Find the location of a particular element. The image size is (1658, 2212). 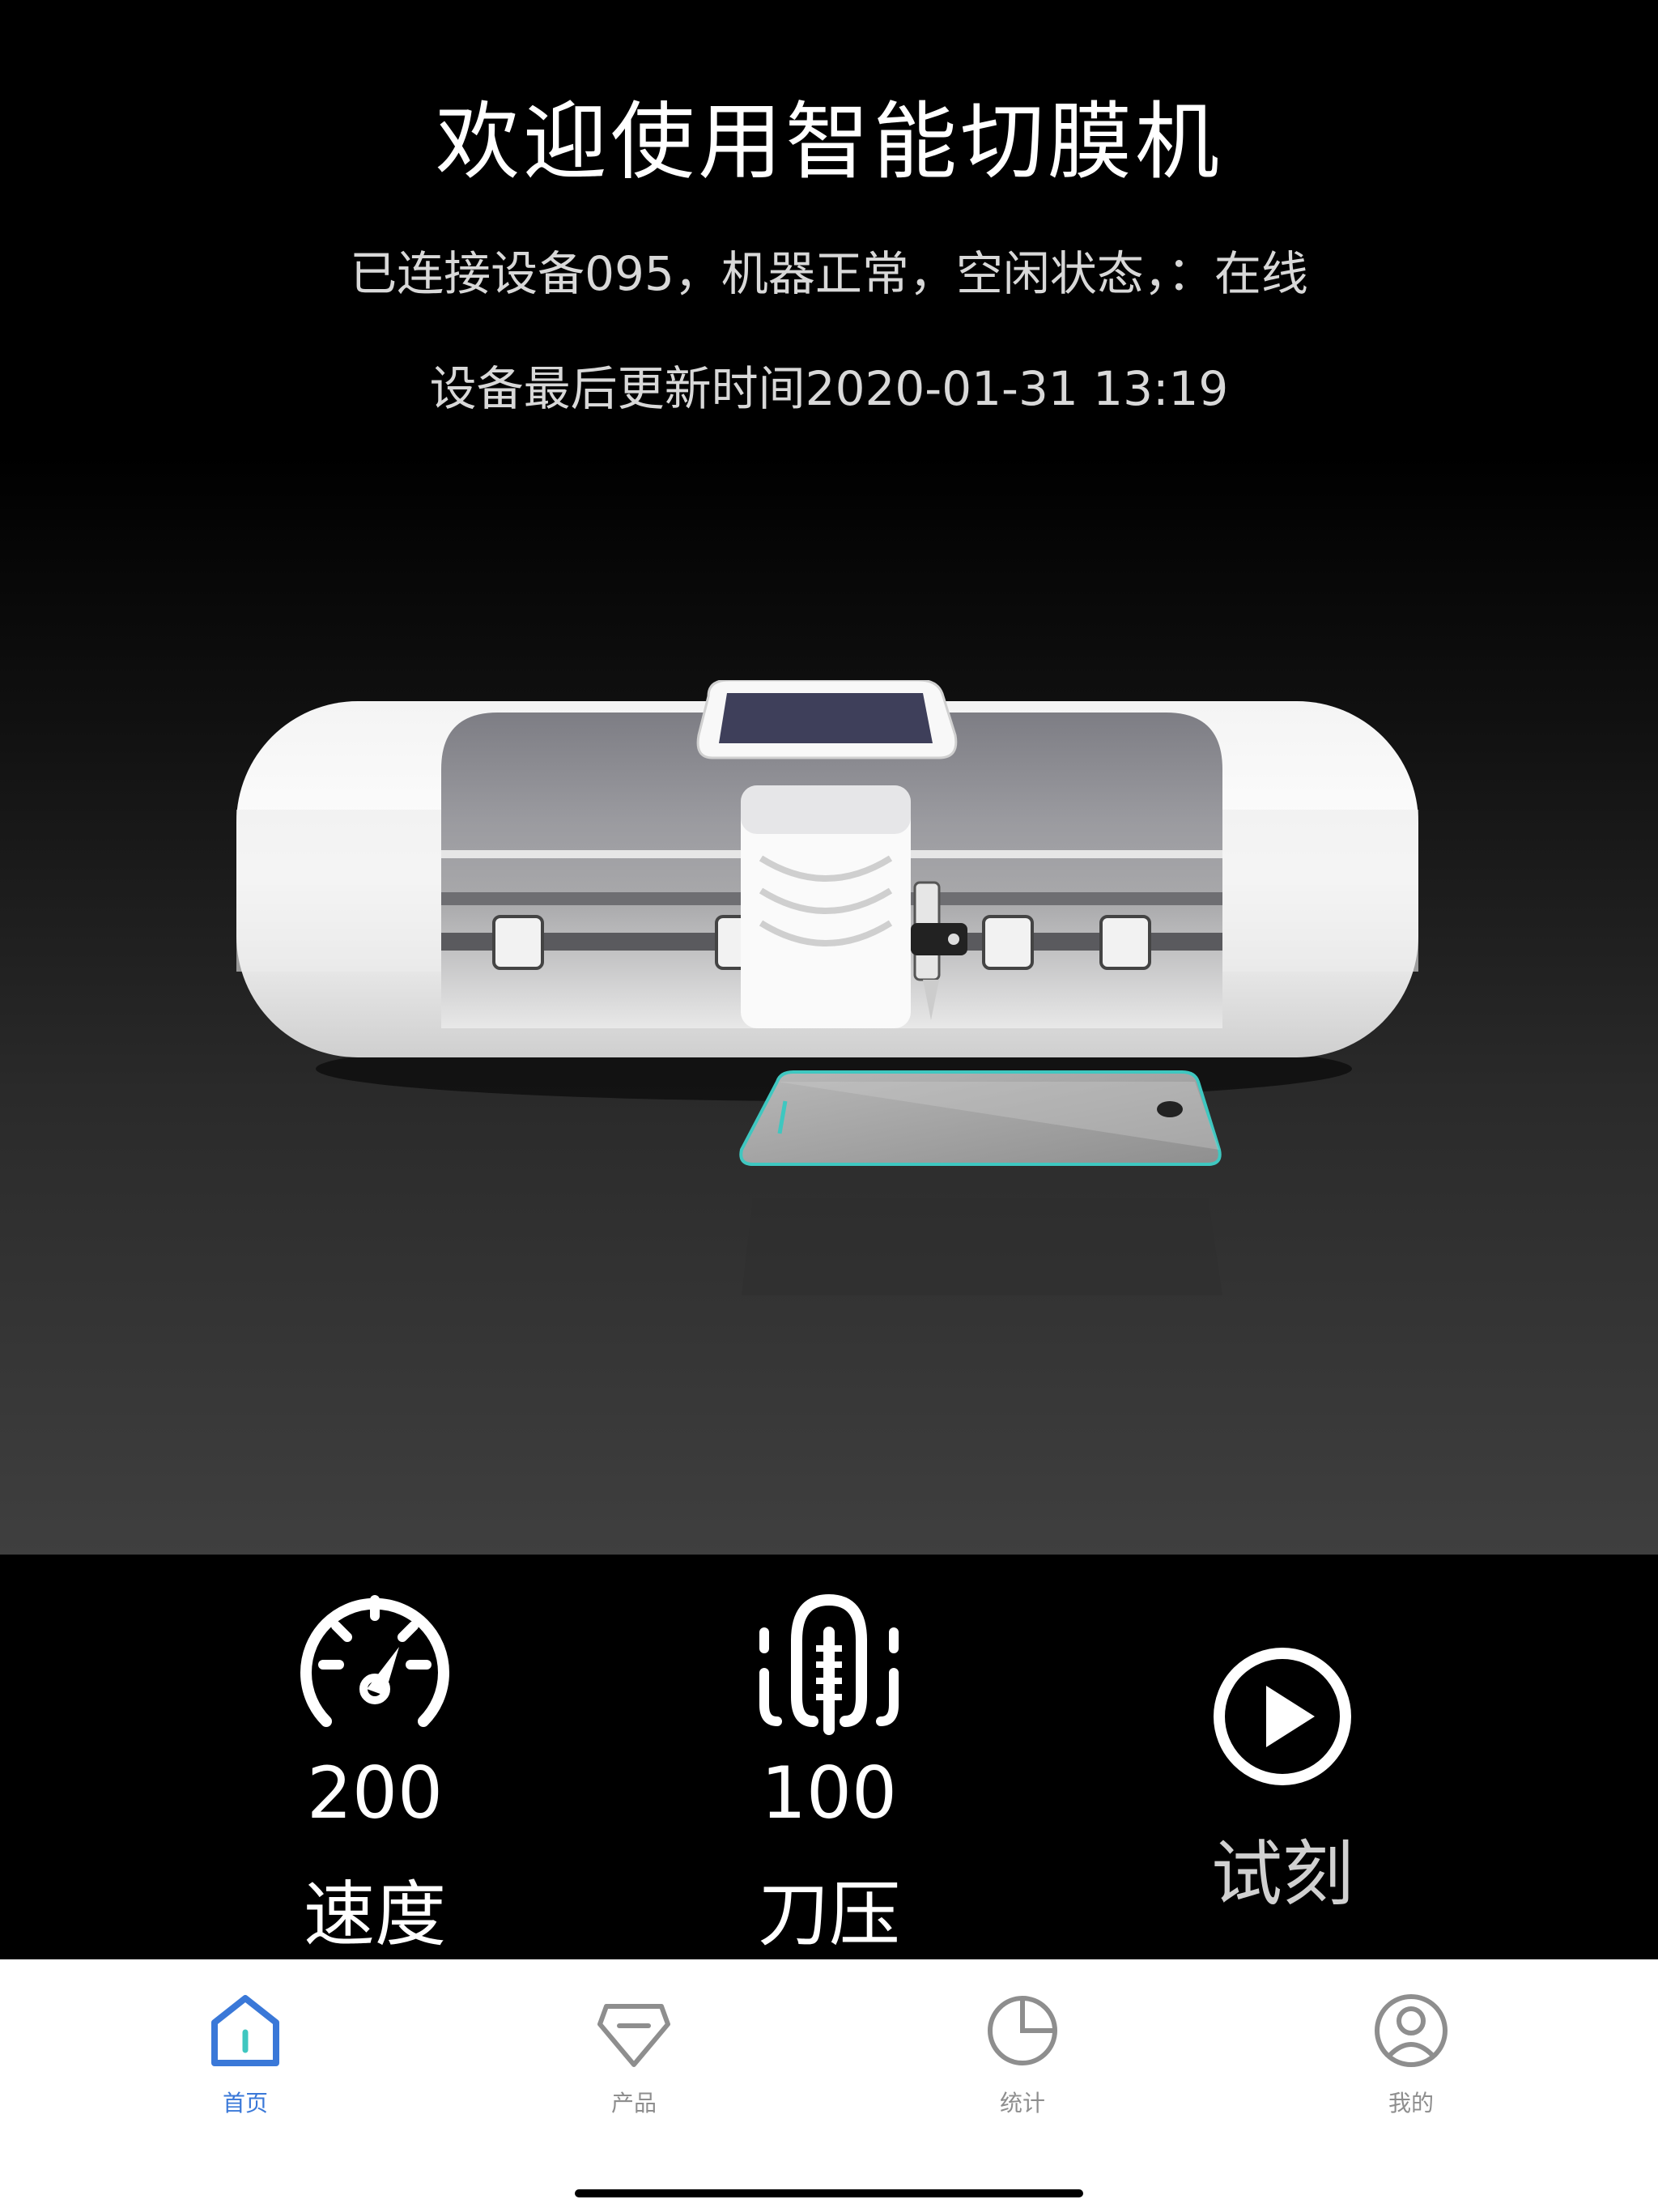

blade-pressure-icon is located at coordinates (829, 1664).